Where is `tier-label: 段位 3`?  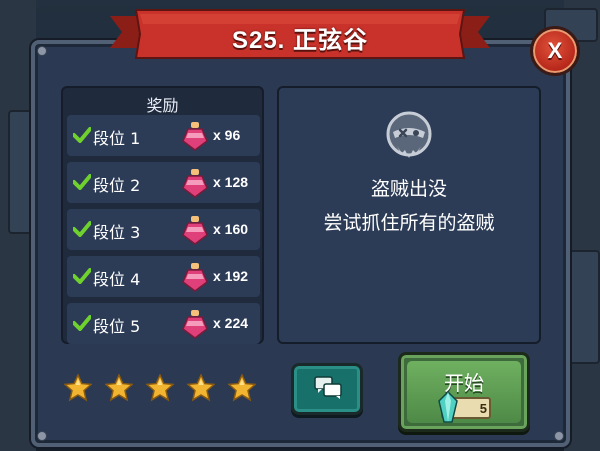
tier-label: 段位 3 is located at coordinates (117, 232).